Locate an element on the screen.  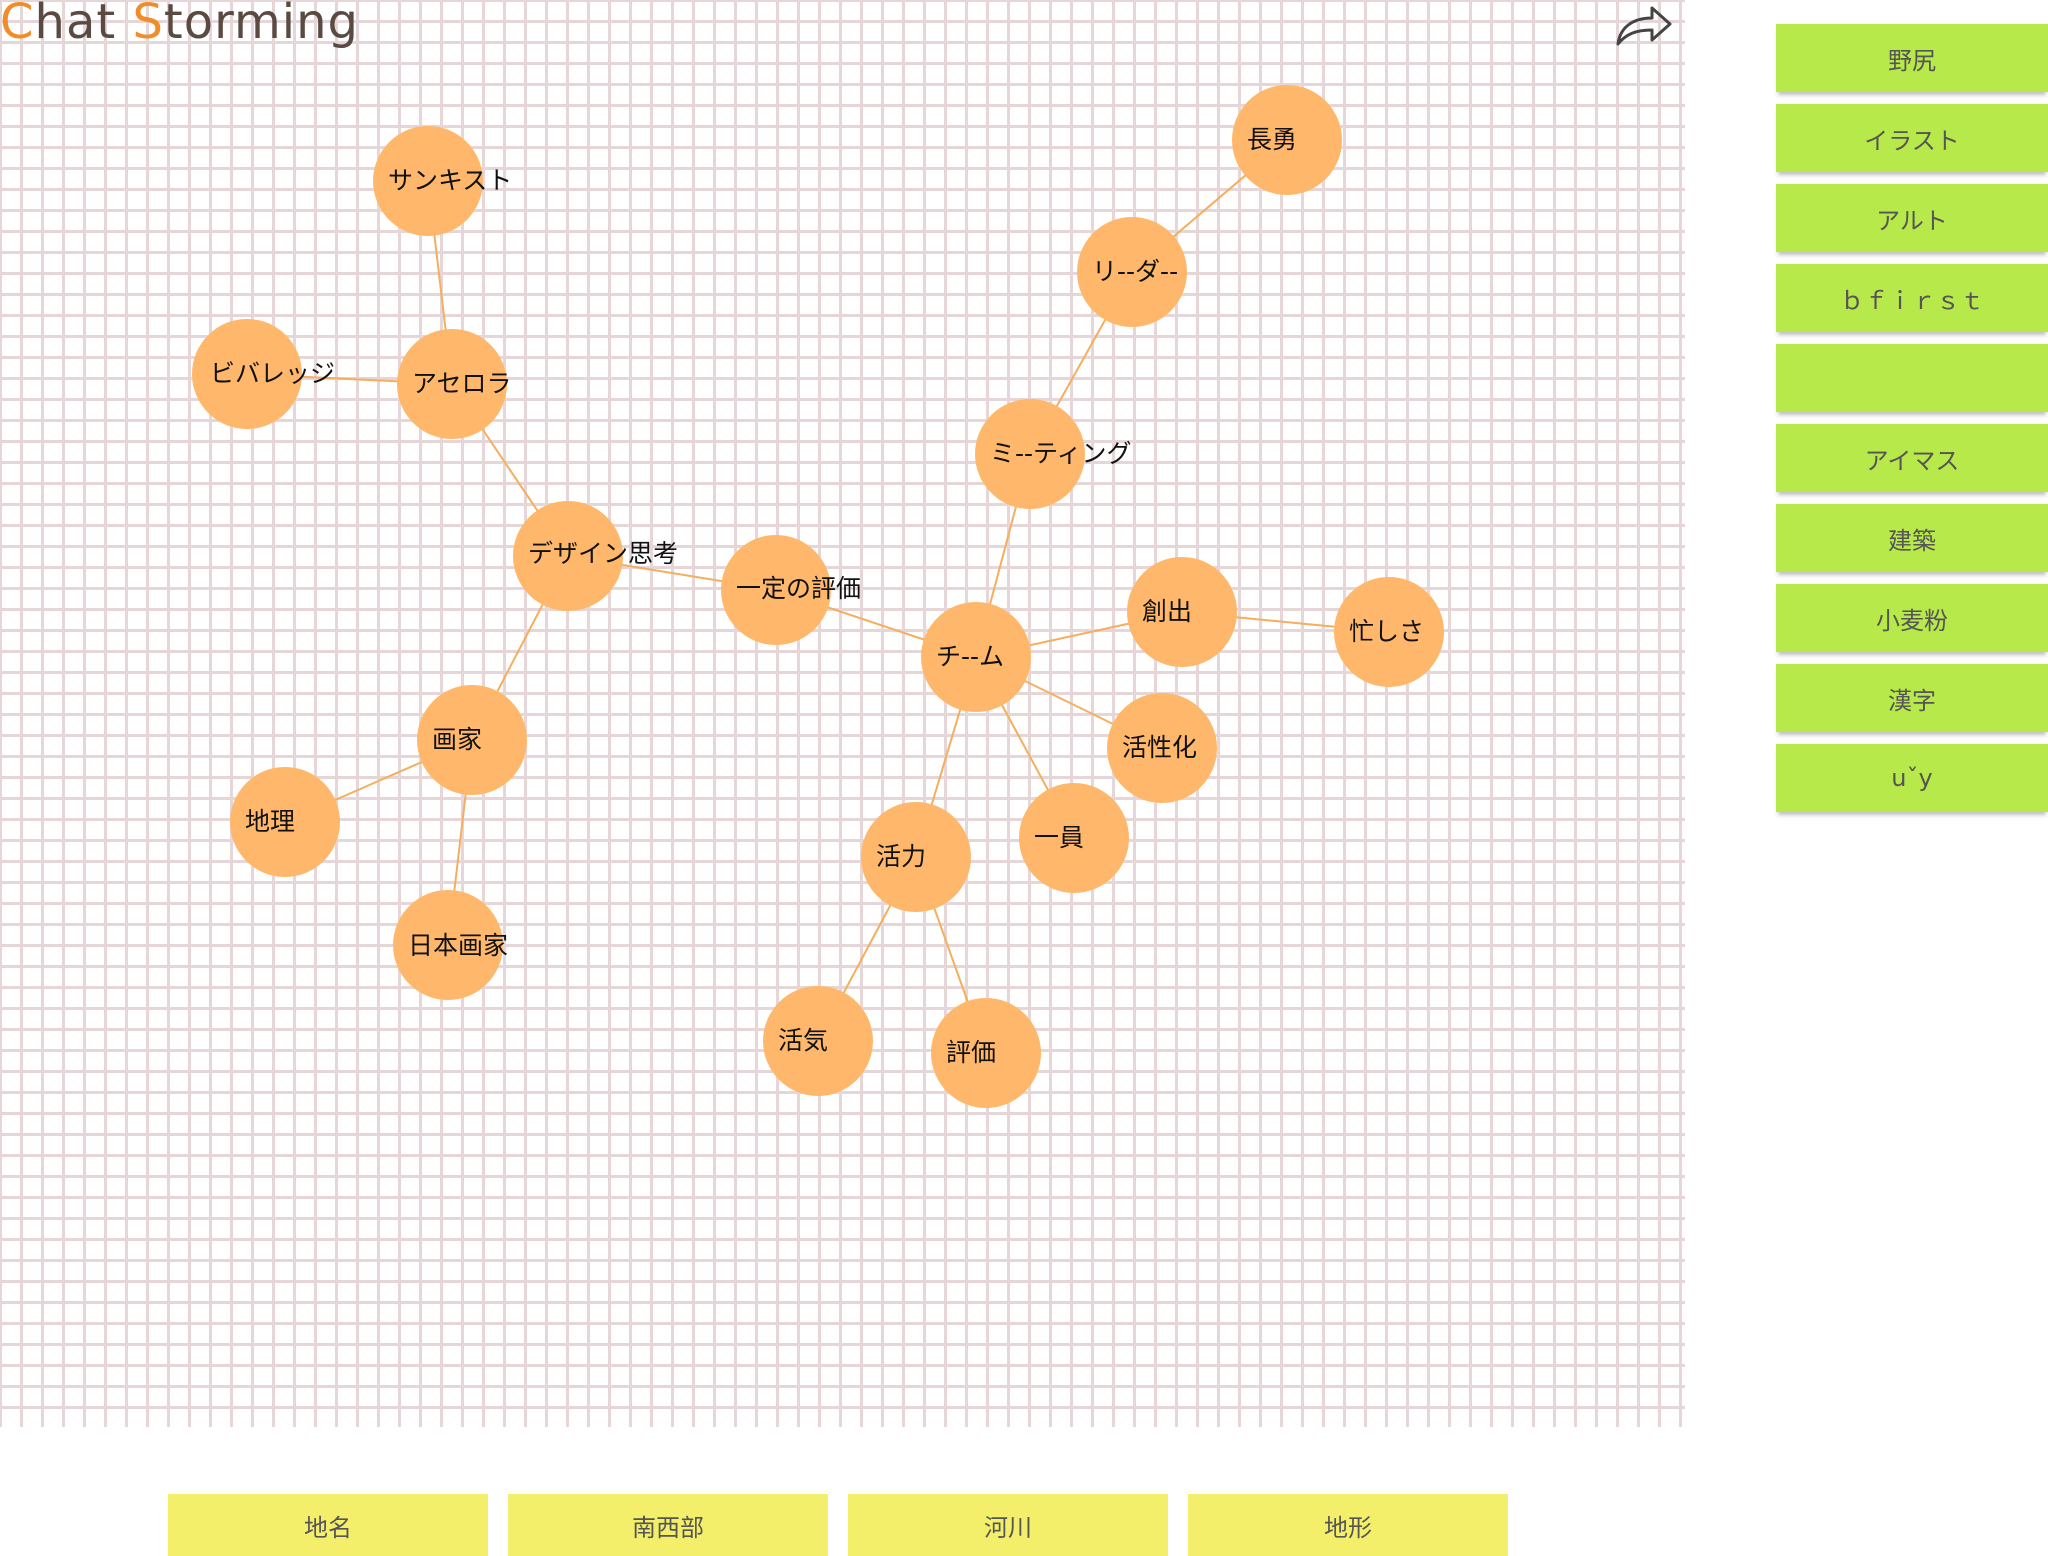
suggestion-card-alto: アルト is located at coordinates (1912, 218).